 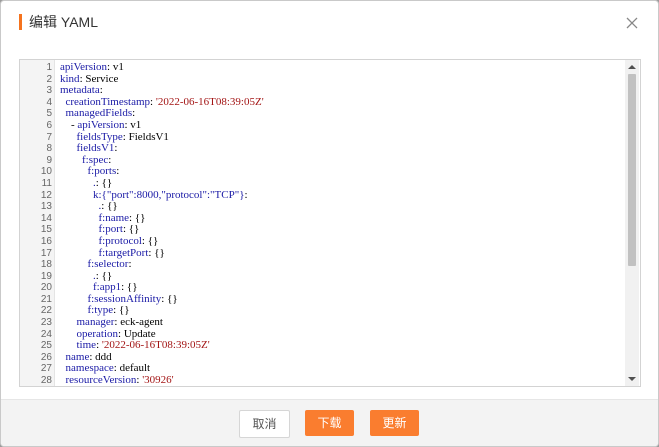 What do you see at coordinates (158, 380) in the screenshot?
I see `yaml-value: '30926'` at bounding box center [158, 380].